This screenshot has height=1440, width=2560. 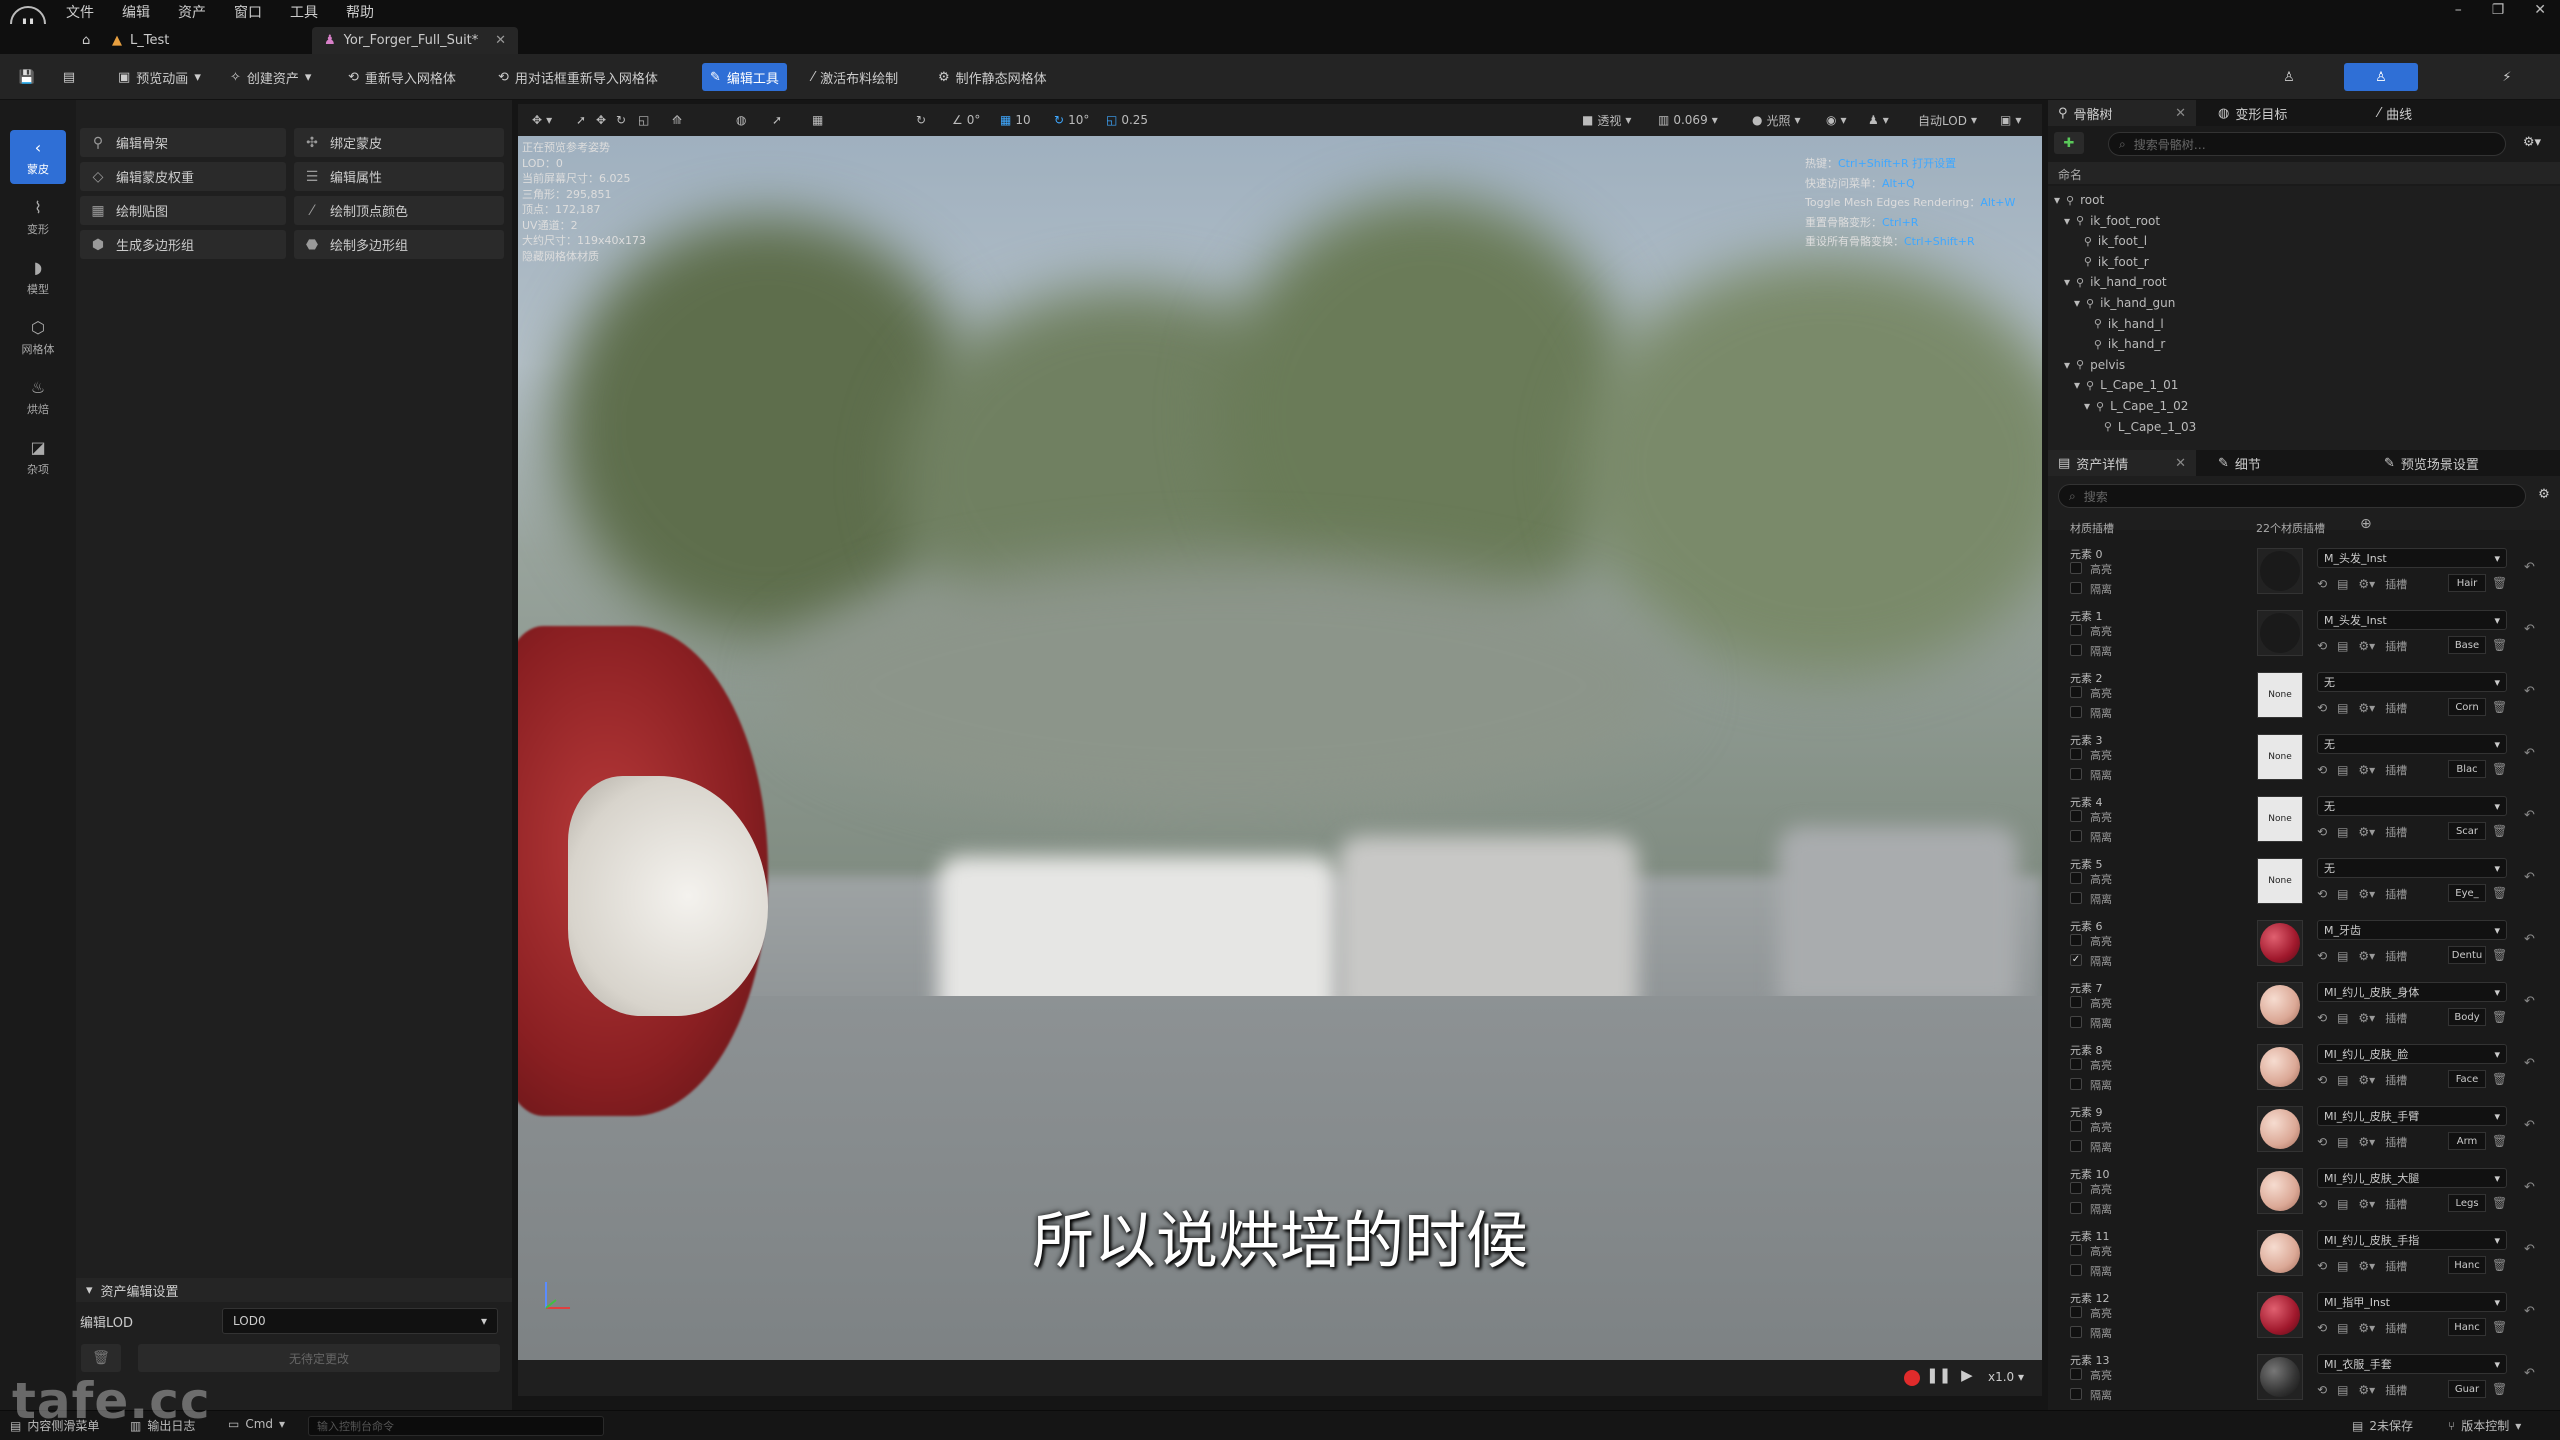 I want to click on bone-row: ▾ ⚲ ik_foot_root, so click(x=2112, y=221).